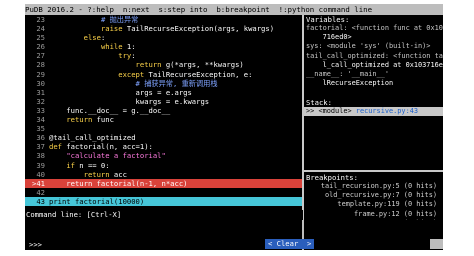  What do you see at coordinates (129, 101) in the screenshot?
I see `line-text: kwargs = e.kwargs` at bounding box center [129, 101].